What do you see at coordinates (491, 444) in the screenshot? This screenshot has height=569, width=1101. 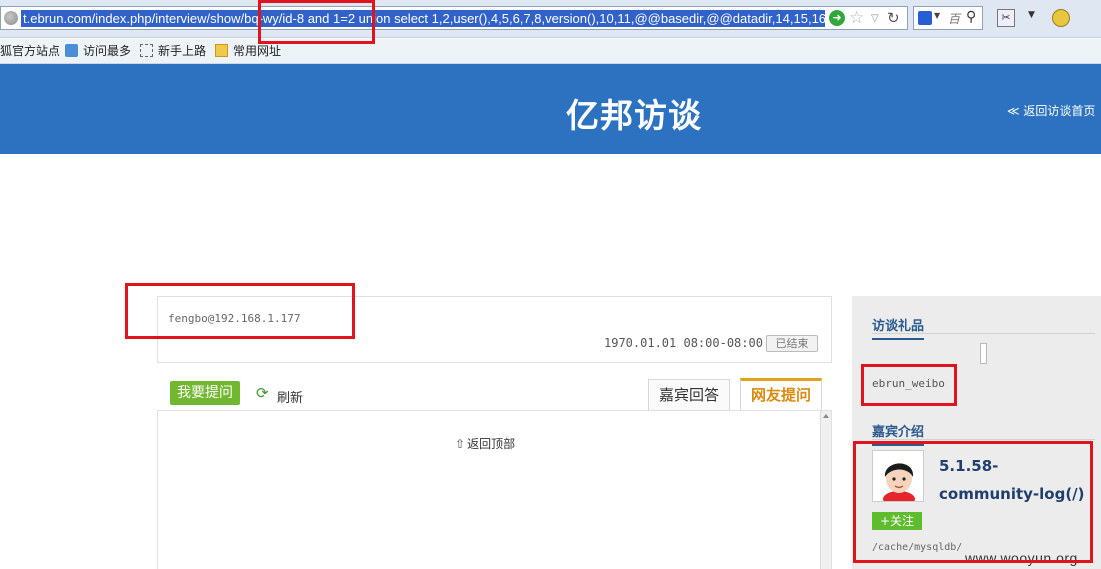 I see `back-to-top-label: 返回顶部` at bounding box center [491, 444].